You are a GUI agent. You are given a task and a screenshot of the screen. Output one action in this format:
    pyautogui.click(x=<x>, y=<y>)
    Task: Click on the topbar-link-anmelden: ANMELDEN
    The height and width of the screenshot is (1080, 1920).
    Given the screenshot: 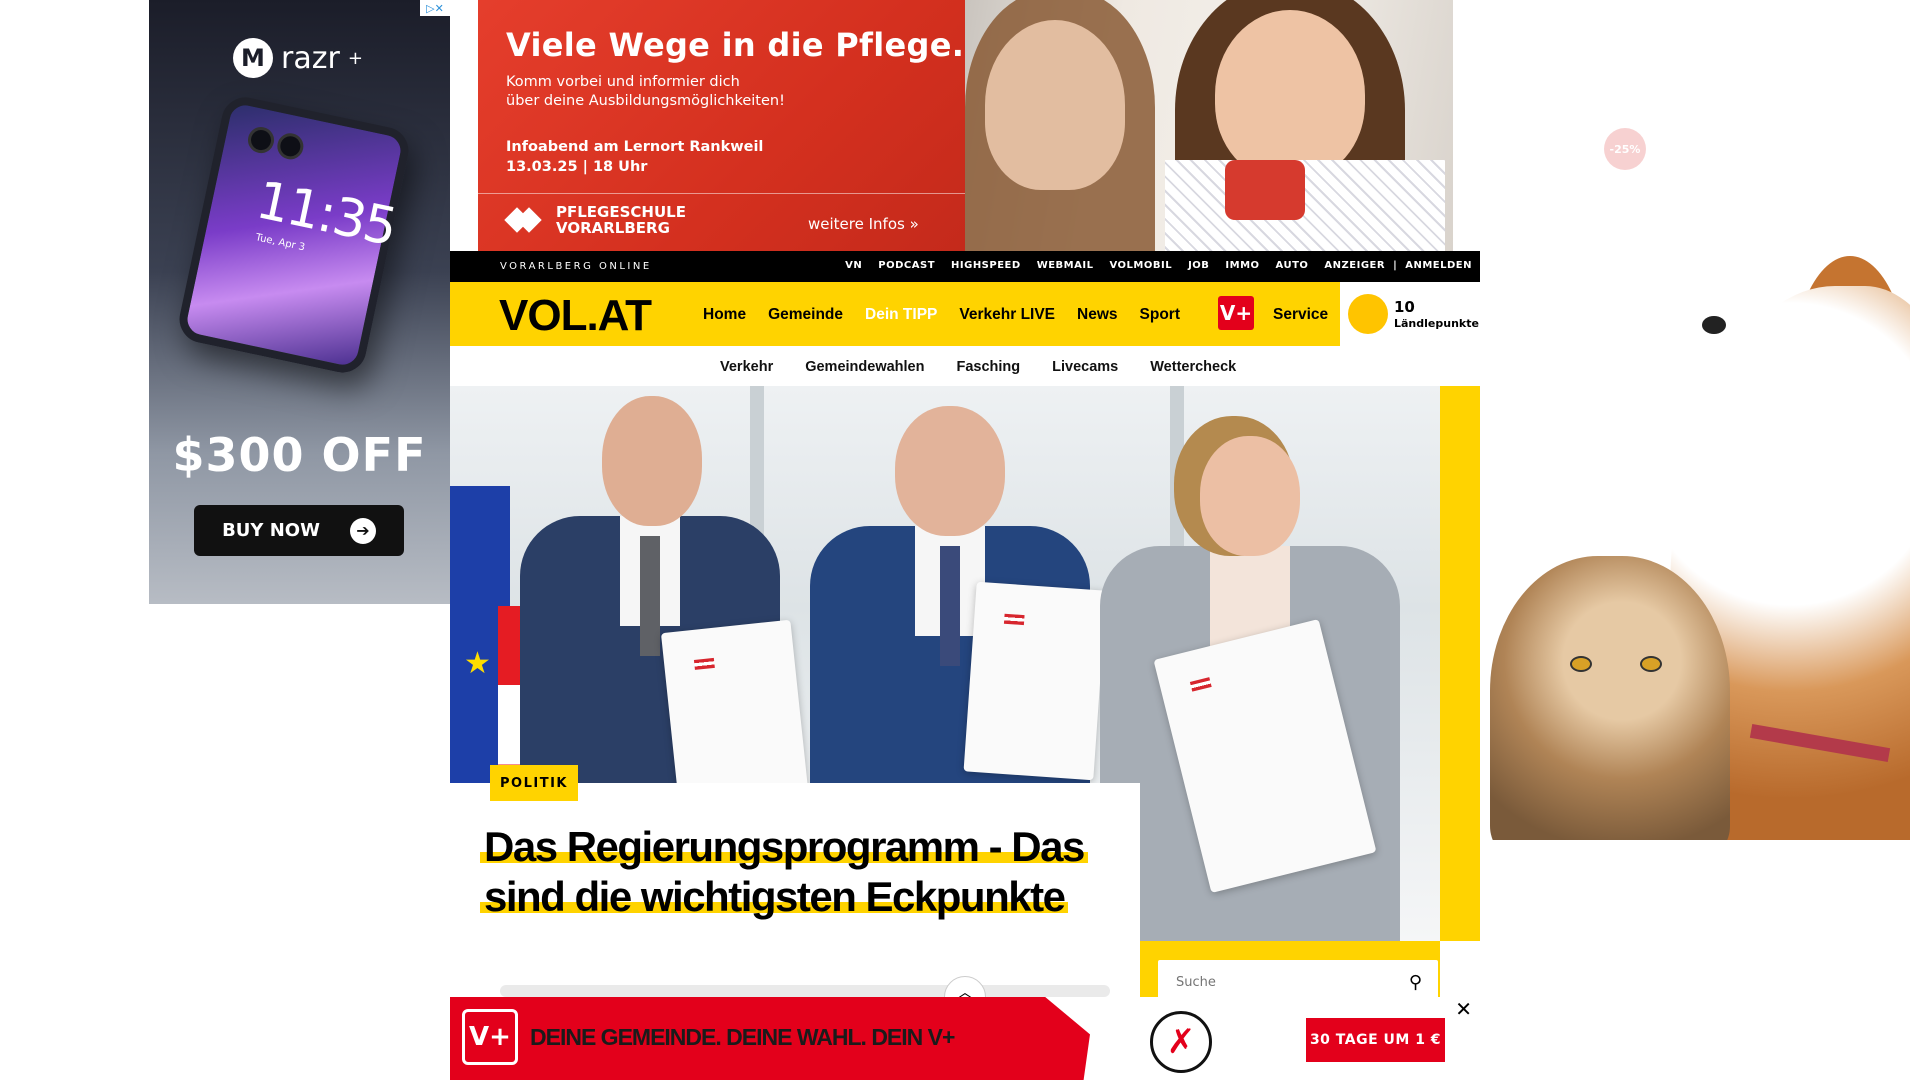 What is the action you would take?
    pyautogui.click(x=1438, y=265)
    